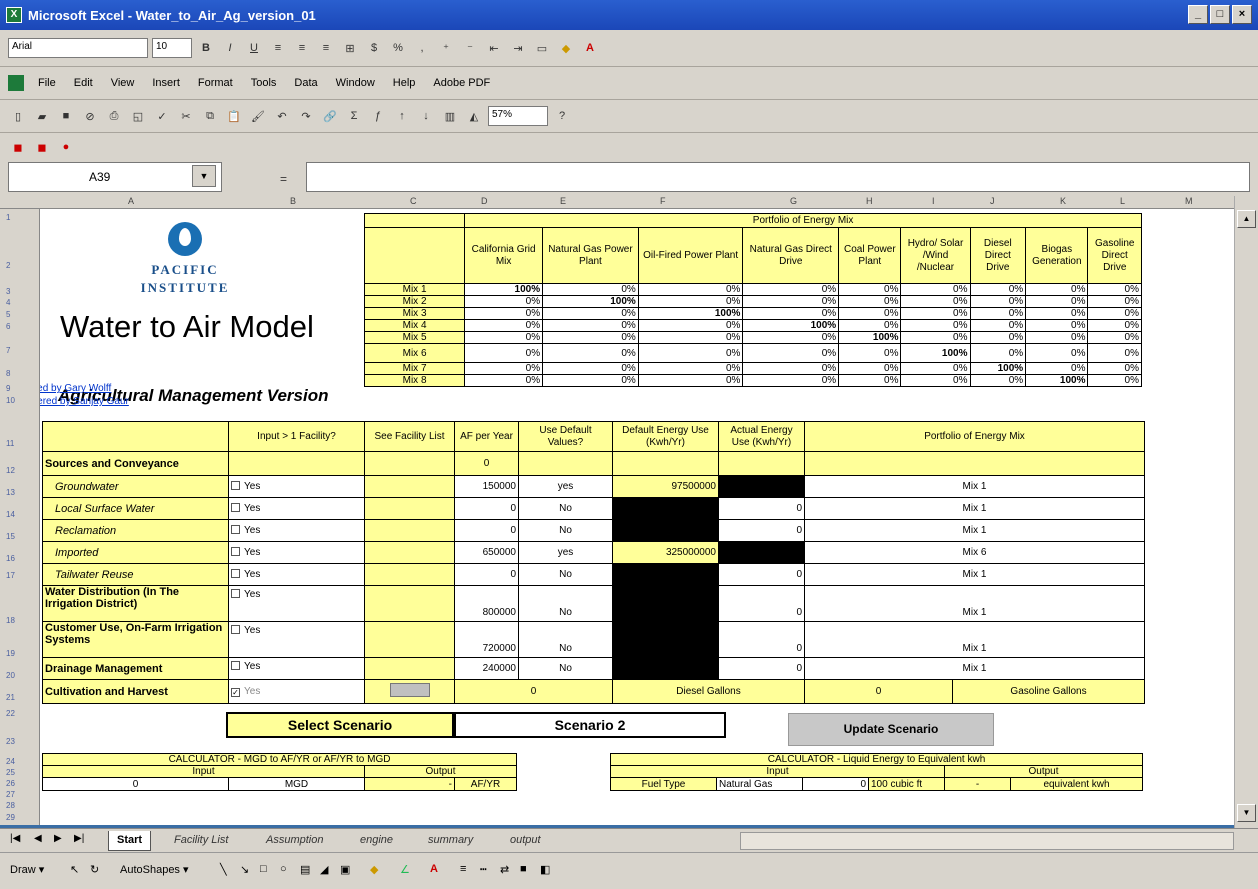 The width and height of the screenshot is (1258, 889). Describe the element at coordinates (759, 784) in the screenshot. I see `calc2-fuel-select: Natural Gas` at that location.